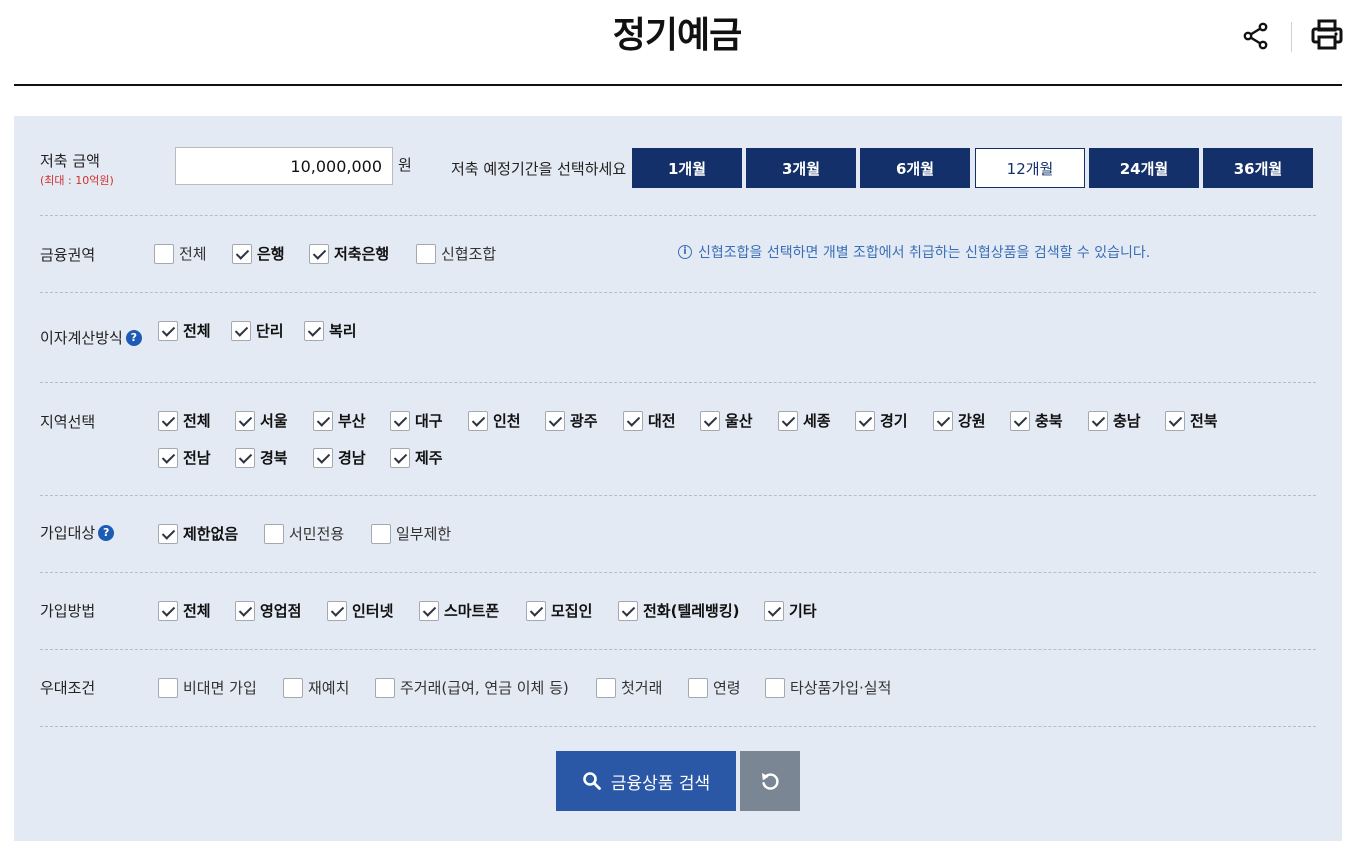  I want to click on period-6-month-button: 6개월, so click(915, 168).